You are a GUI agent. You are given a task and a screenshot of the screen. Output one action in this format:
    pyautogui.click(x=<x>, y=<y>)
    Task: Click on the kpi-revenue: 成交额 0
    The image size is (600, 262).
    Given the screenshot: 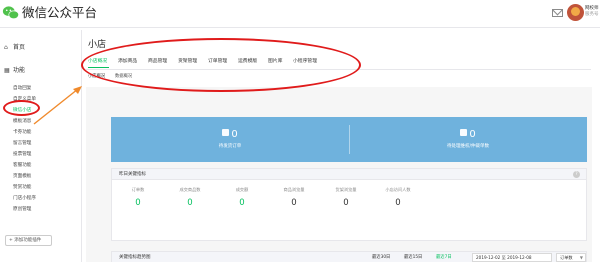 What is the action you would take?
    pyautogui.click(x=242, y=197)
    